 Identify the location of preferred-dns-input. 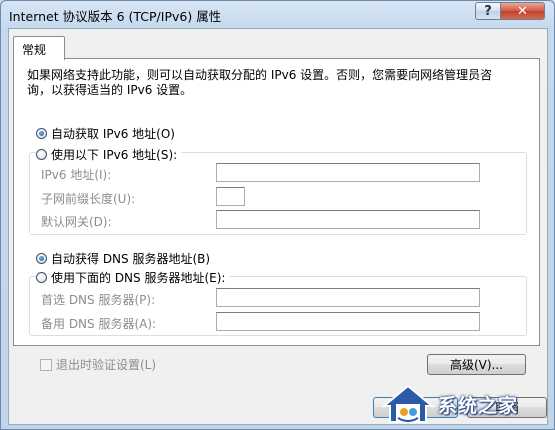
(348, 297).